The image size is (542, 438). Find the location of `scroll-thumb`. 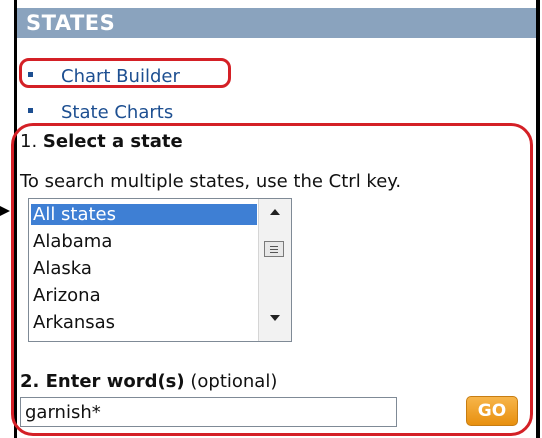

scroll-thumb is located at coordinates (274, 249).